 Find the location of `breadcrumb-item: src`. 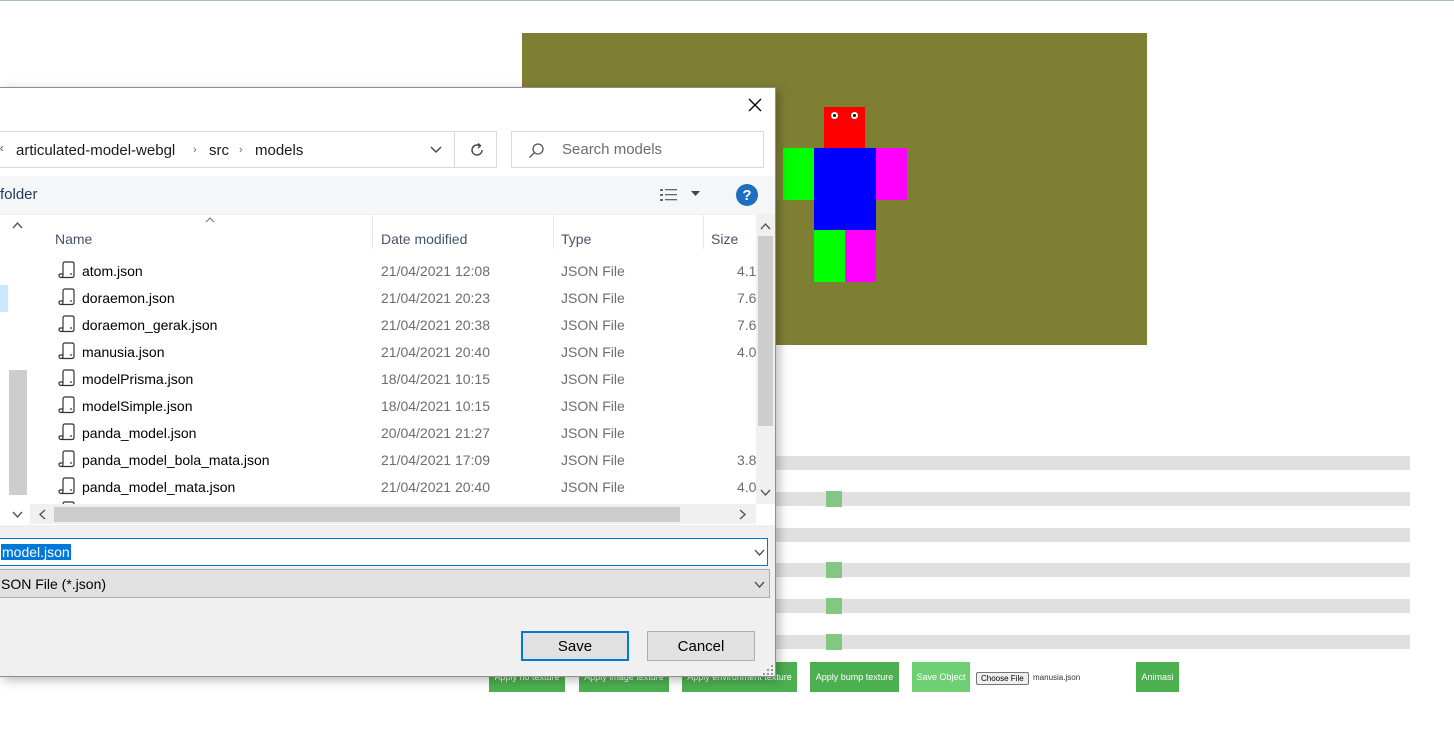

breadcrumb-item: src is located at coordinates (219, 150).